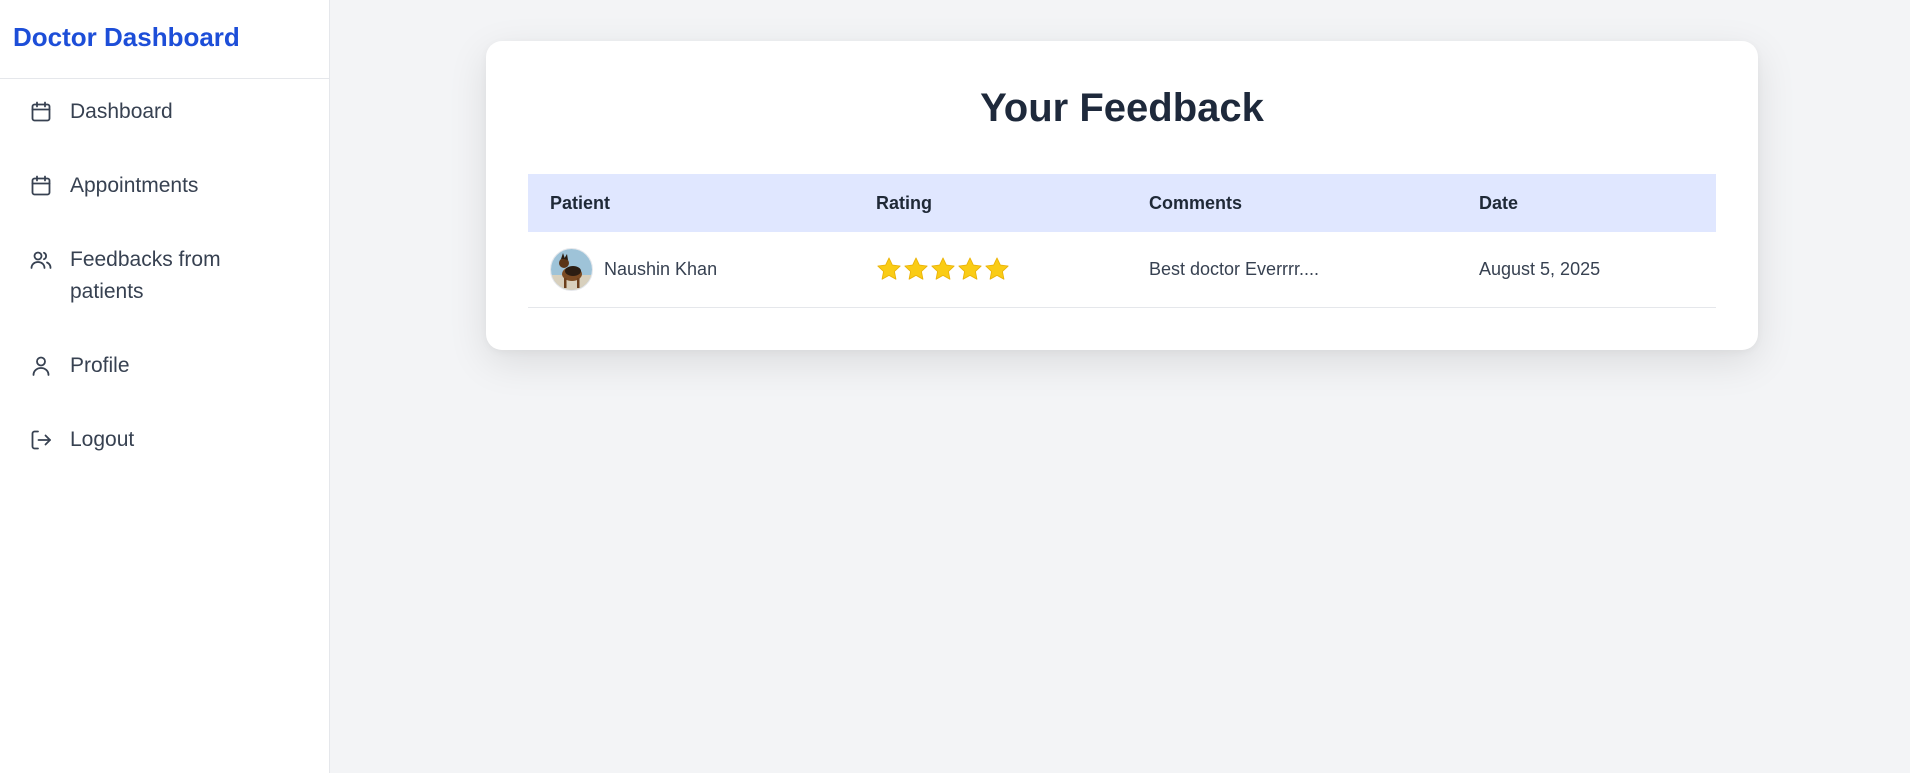 The image size is (1910, 773). What do you see at coordinates (145, 275) in the screenshot?
I see `sidebar-item-label: Feedbacks from patients` at bounding box center [145, 275].